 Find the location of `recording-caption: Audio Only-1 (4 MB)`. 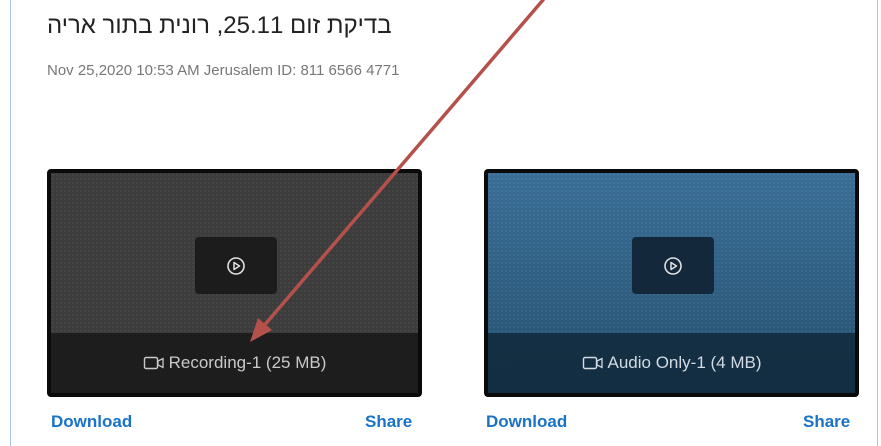

recording-caption: Audio Only-1 (4 MB) is located at coordinates (671, 363).